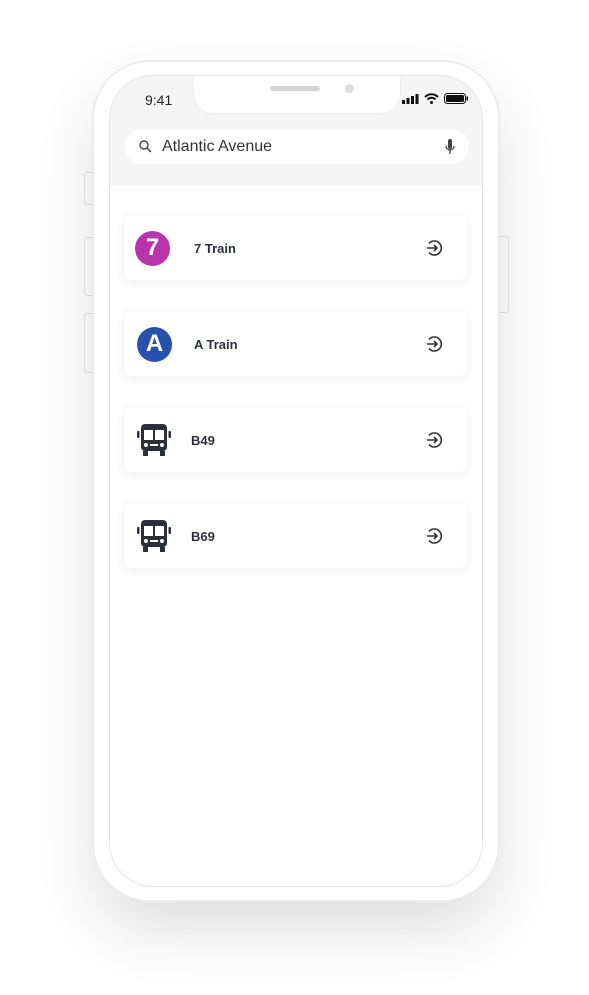  I want to click on route-label: A Train, so click(216, 344).